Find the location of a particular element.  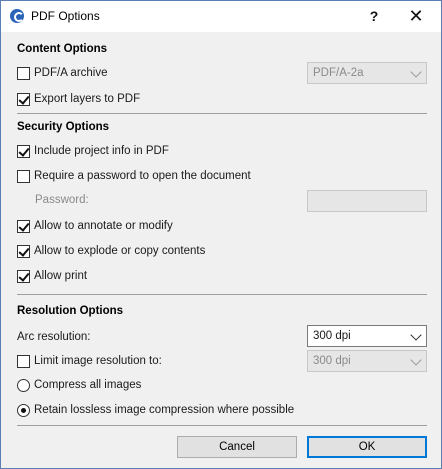

allow-print-checkbox is located at coordinates (23, 276).